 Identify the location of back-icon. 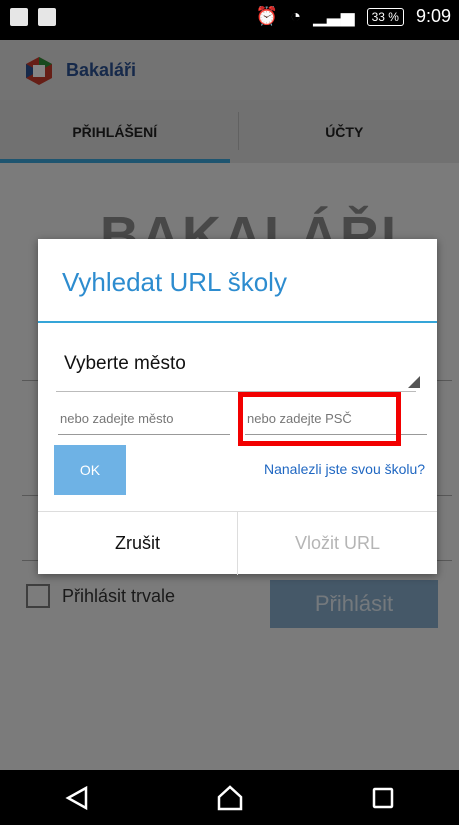
(77, 798).